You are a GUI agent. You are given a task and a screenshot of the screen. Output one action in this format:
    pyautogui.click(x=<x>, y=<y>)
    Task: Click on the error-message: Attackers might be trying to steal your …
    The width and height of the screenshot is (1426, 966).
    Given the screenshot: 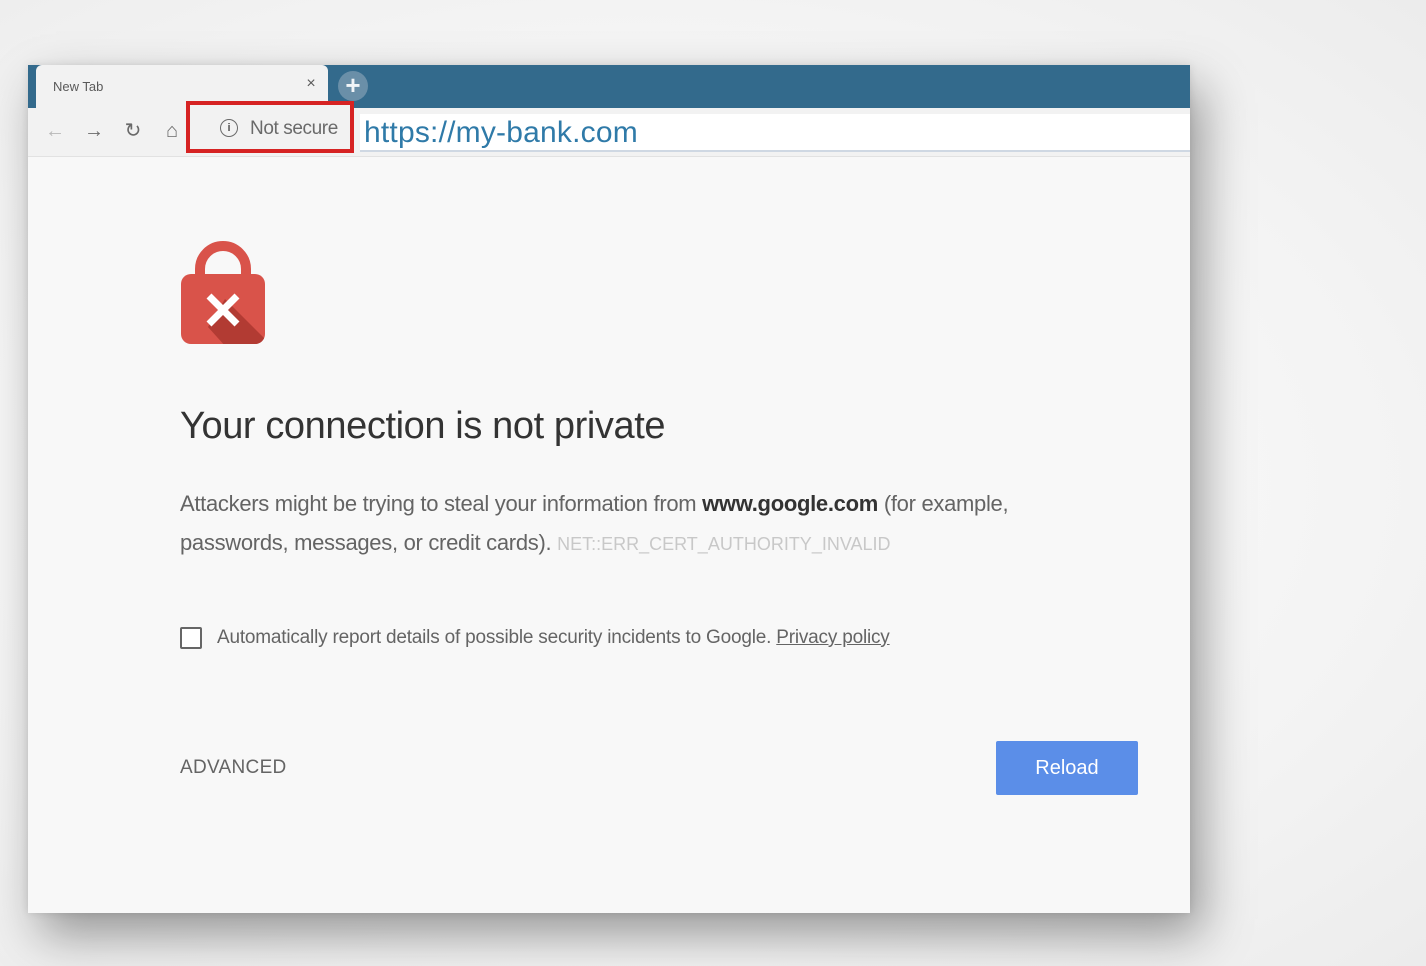 What is the action you would take?
    pyautogui.click(x=630, y=524)
    